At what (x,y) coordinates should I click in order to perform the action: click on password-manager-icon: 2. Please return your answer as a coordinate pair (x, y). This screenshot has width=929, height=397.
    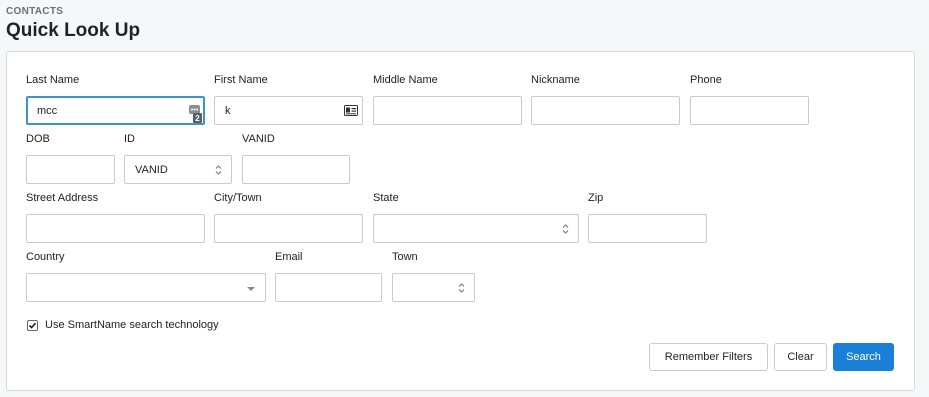
    Looking at the image, I should click on (195, 114).